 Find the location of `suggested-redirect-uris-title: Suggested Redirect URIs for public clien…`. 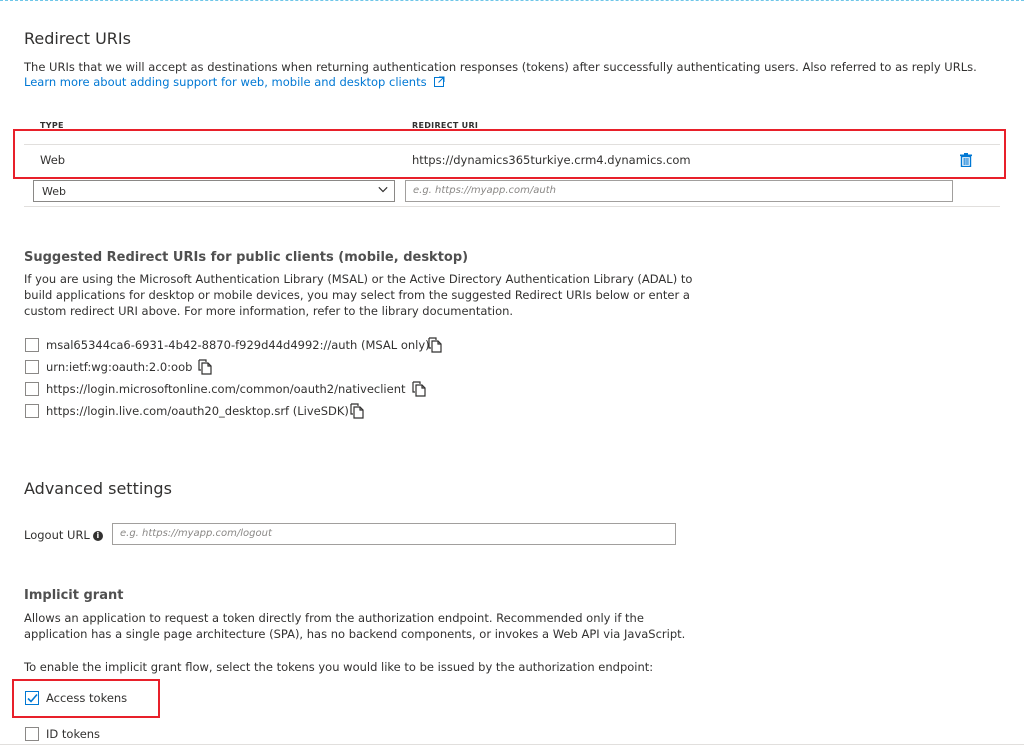

suggested-redirect-uris-title: Suggested Redirect URIs for public clien… is located at coordinates (246, 257).